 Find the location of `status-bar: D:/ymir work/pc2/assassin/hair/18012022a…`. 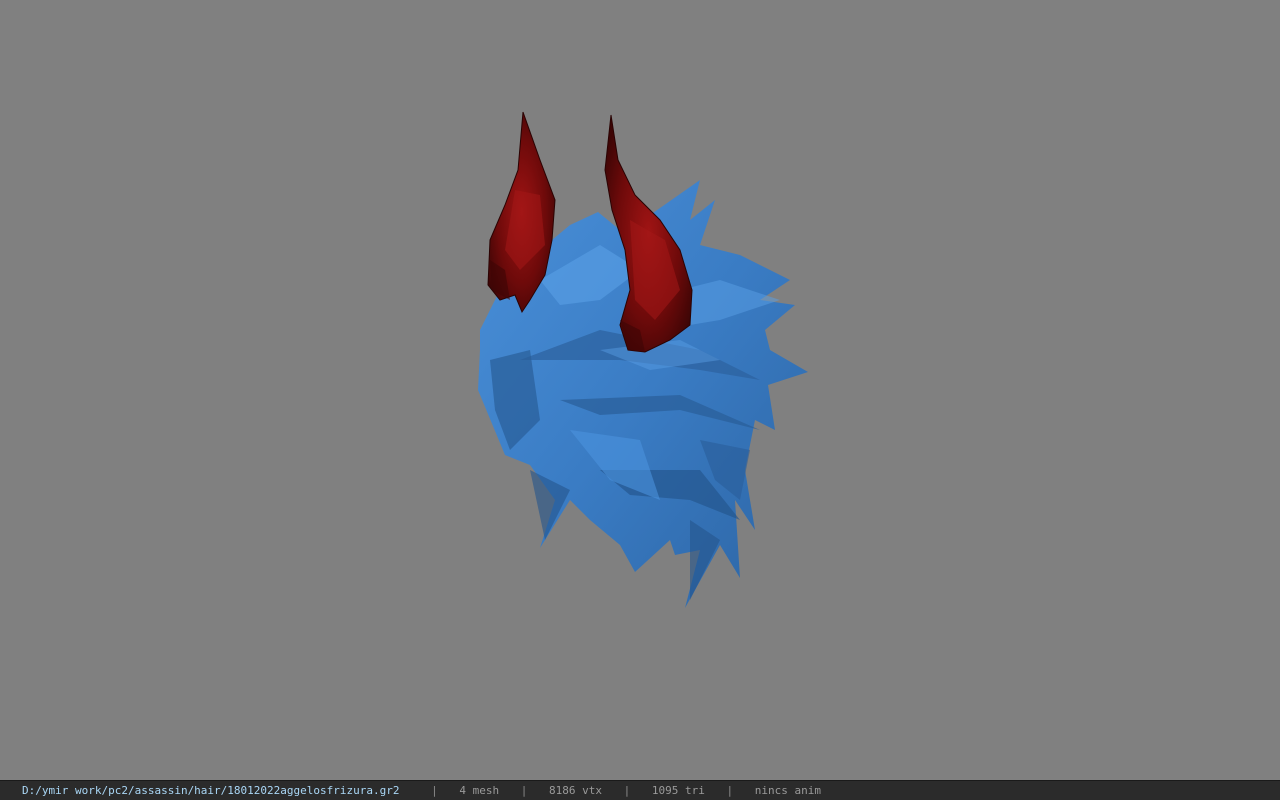

status-bar: D:/ymir work/pc2/assassin/hair/18012022a… is located at coordinates (640, 790).